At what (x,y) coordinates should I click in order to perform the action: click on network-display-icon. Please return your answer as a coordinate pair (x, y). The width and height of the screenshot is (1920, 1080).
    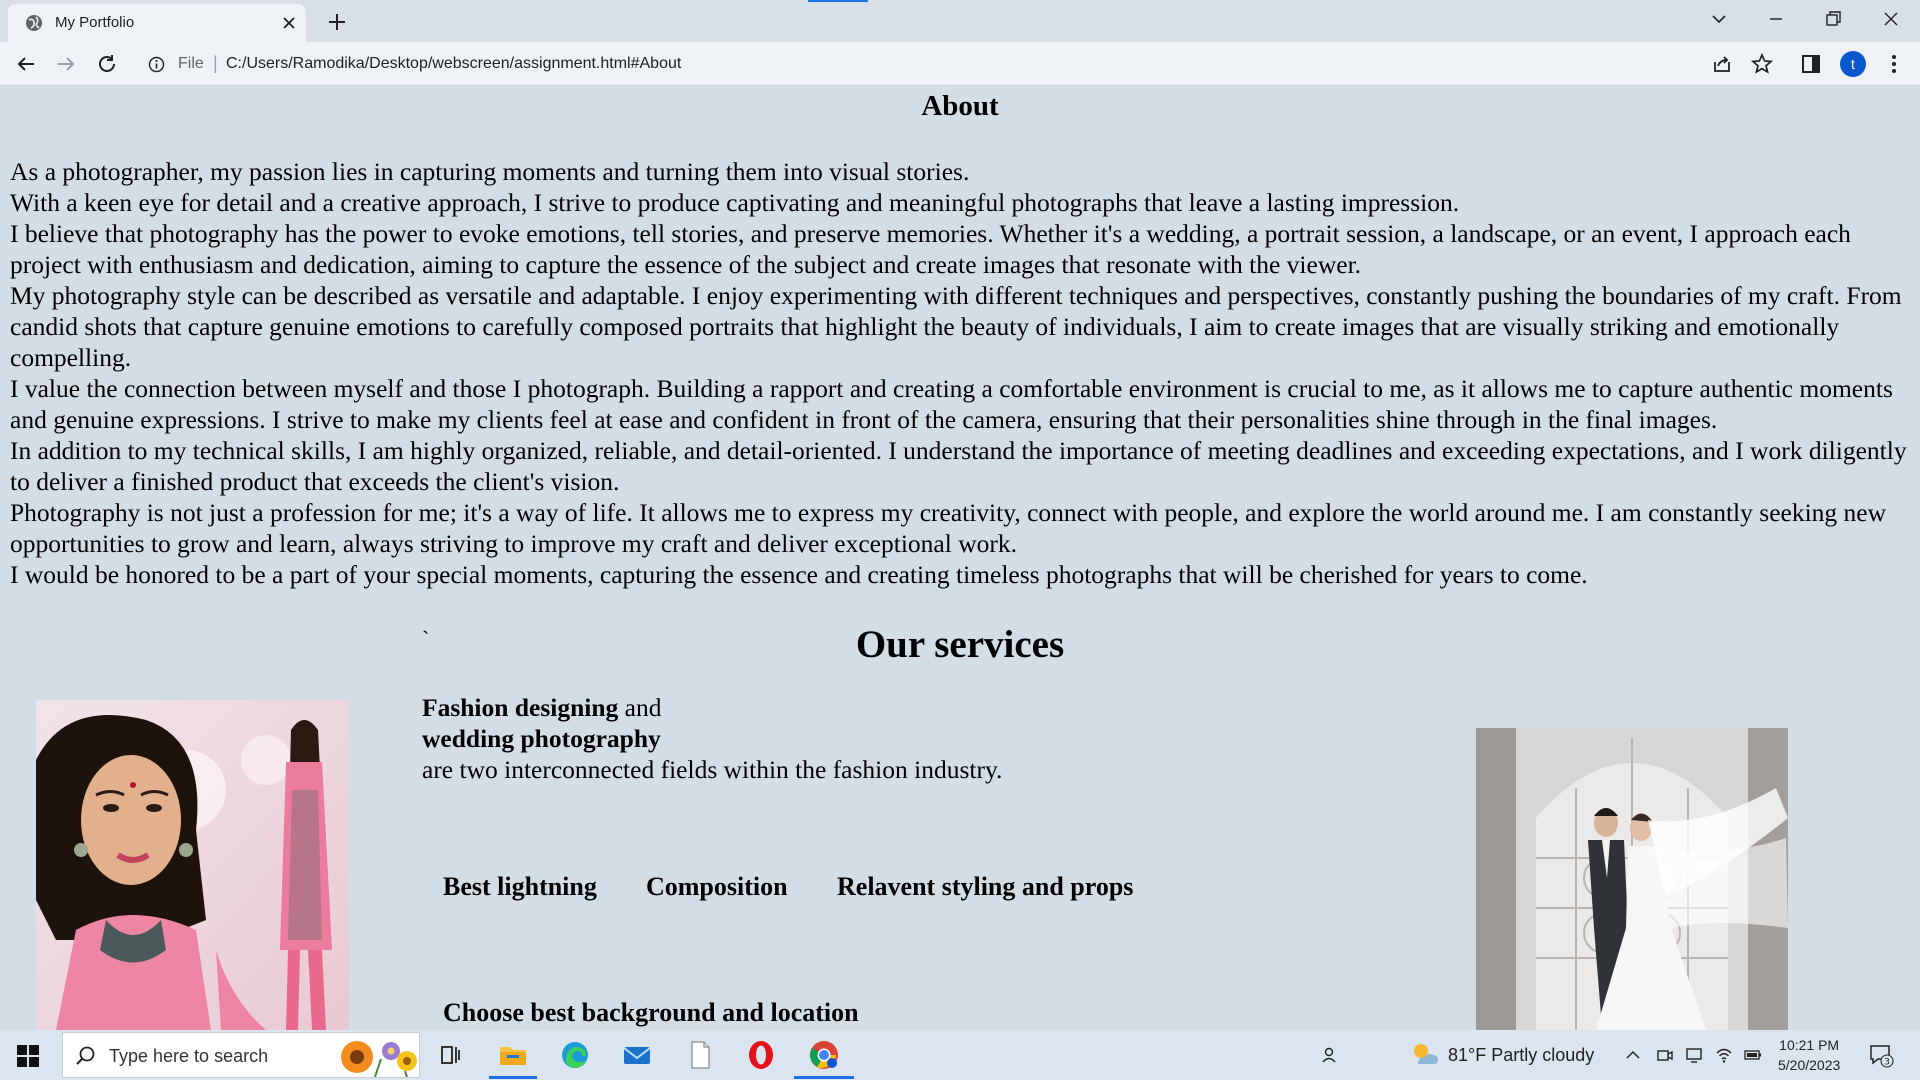
    Looking at the image, I should click on (1694, 1055).